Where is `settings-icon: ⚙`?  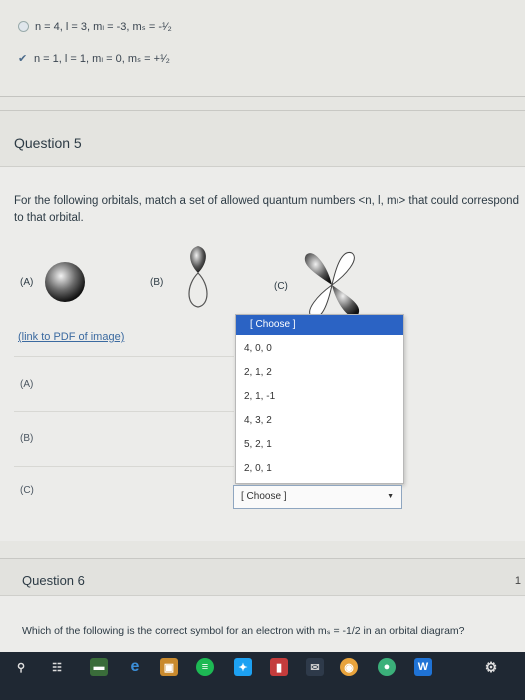 settings-icon: ⚙ is located at coordinates (491, 667).